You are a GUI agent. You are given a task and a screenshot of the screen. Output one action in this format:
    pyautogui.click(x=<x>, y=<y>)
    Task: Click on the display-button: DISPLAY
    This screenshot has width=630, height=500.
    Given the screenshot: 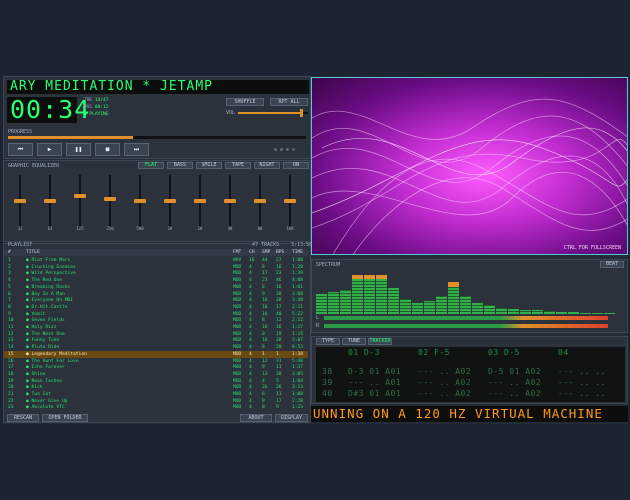 What is the action you would take?
    pyautogui.click(x=291, y=418)
    